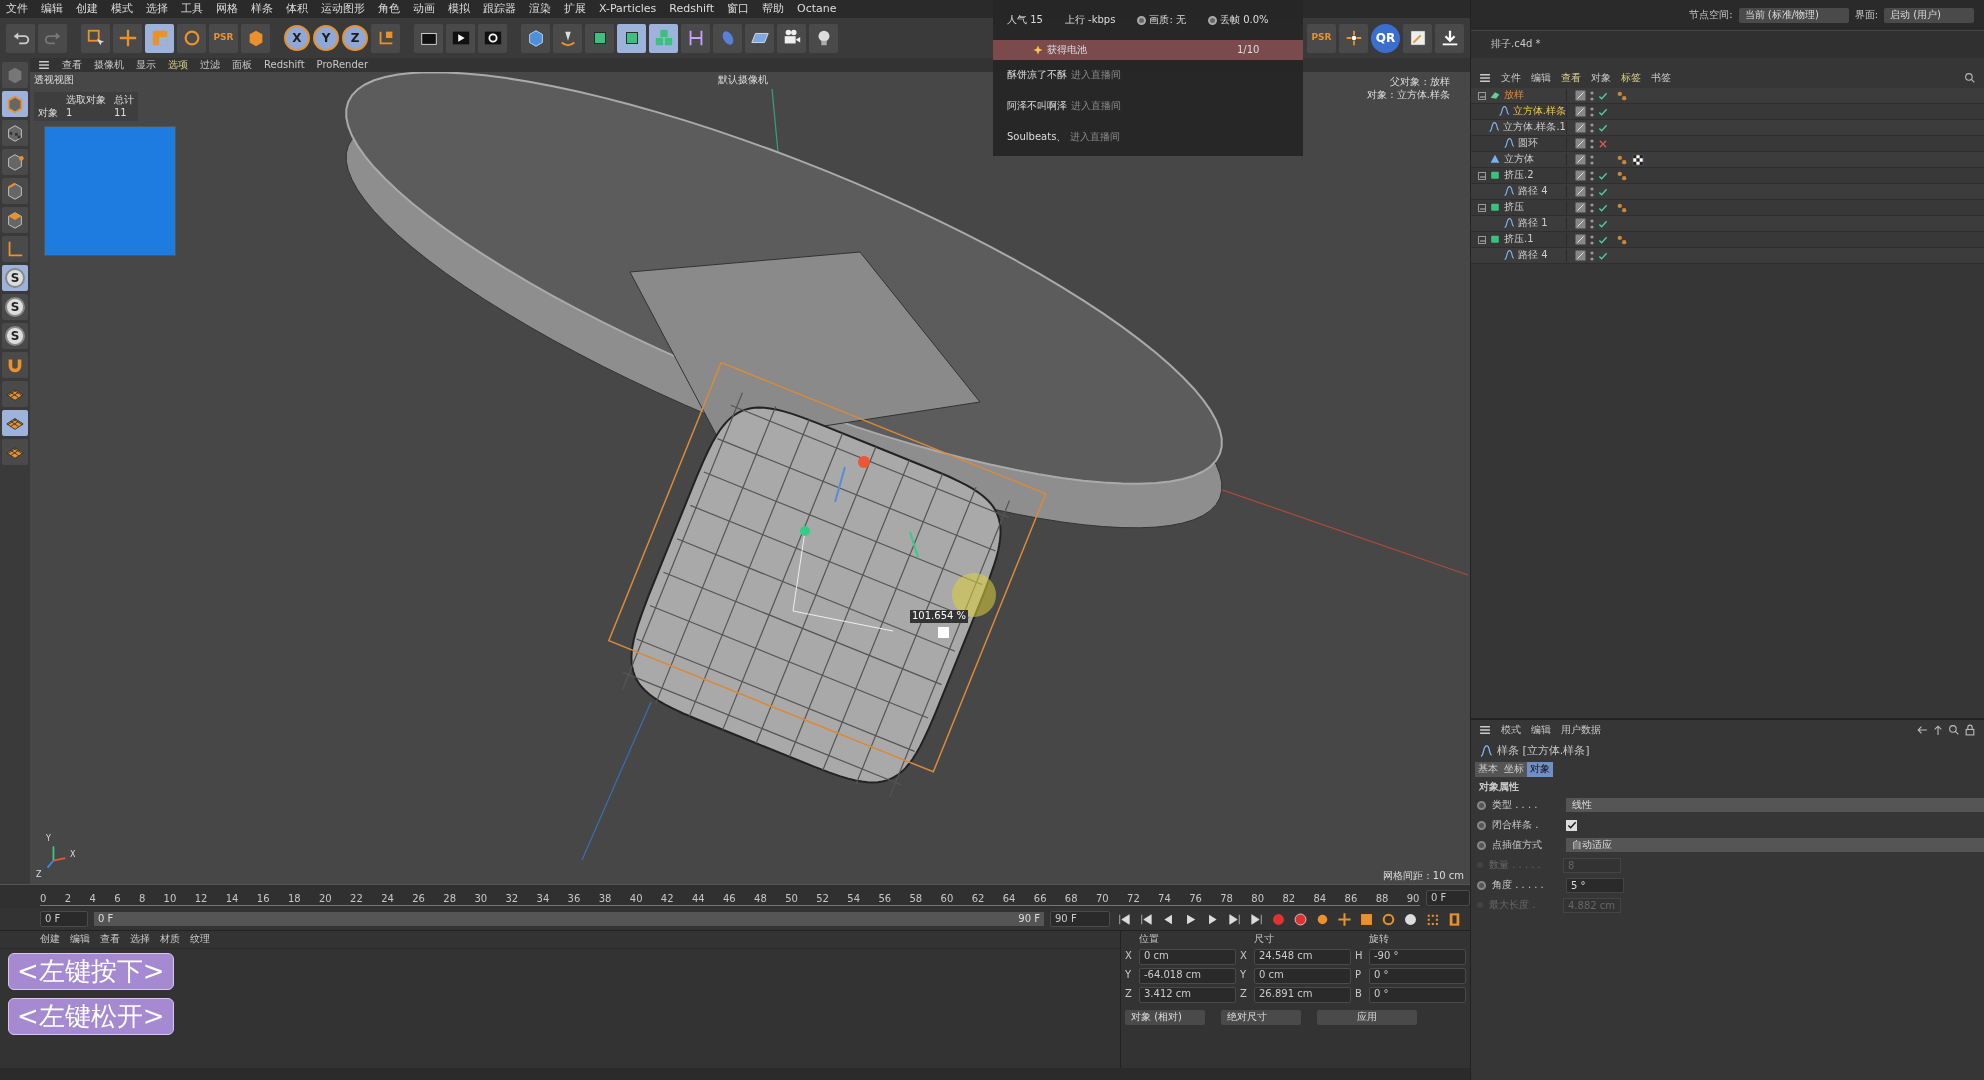  Describe the element at coordinates (1367, 1017) in the screenshot. I see `apply-button: 应用` at that location.